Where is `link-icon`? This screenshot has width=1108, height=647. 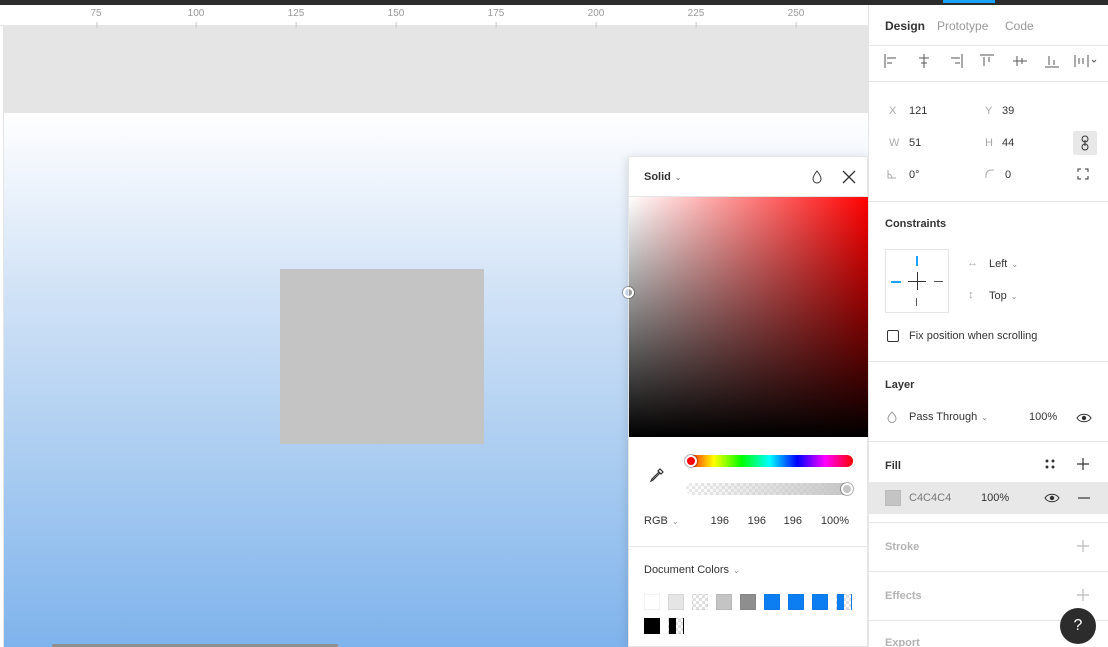 link-icon is located at coordinates (1085, 143).